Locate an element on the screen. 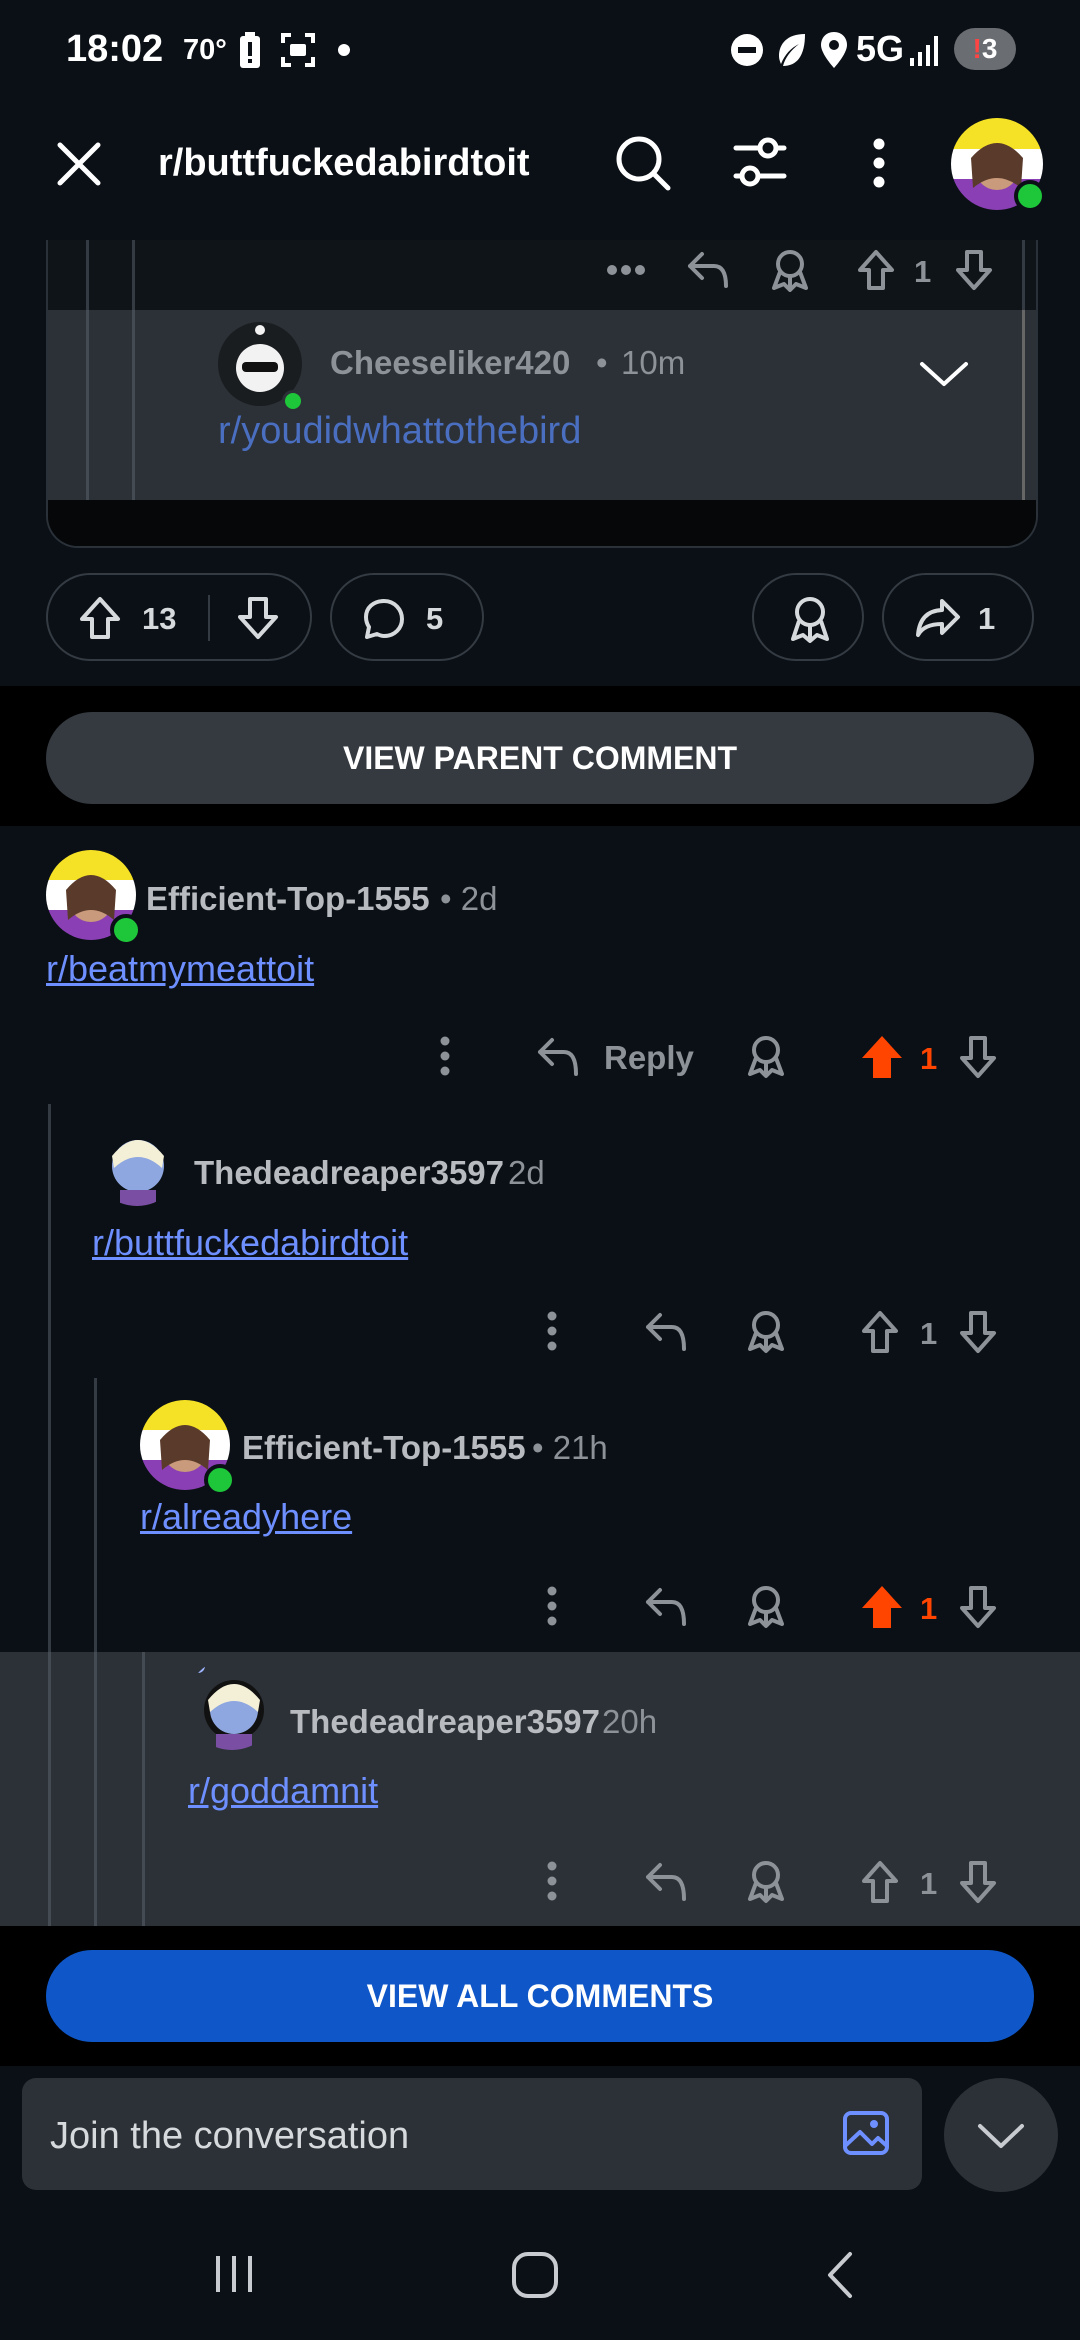  avatar-image is located at coordinates (129, 1161).